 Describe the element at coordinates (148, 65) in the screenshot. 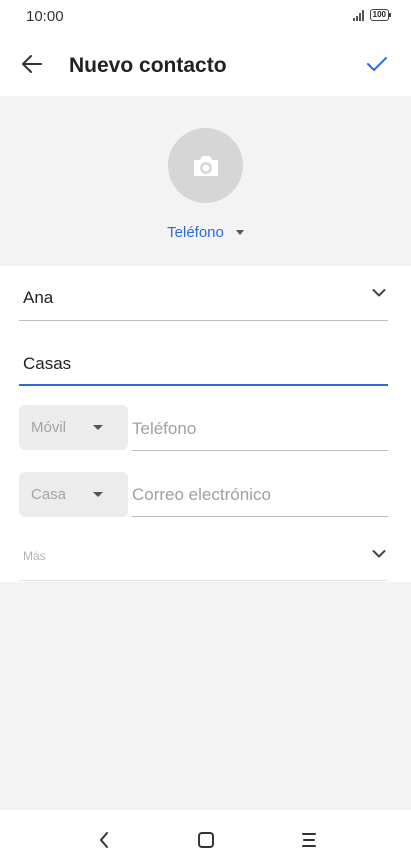

I see `page-title: Nuevo contacto` at that location.